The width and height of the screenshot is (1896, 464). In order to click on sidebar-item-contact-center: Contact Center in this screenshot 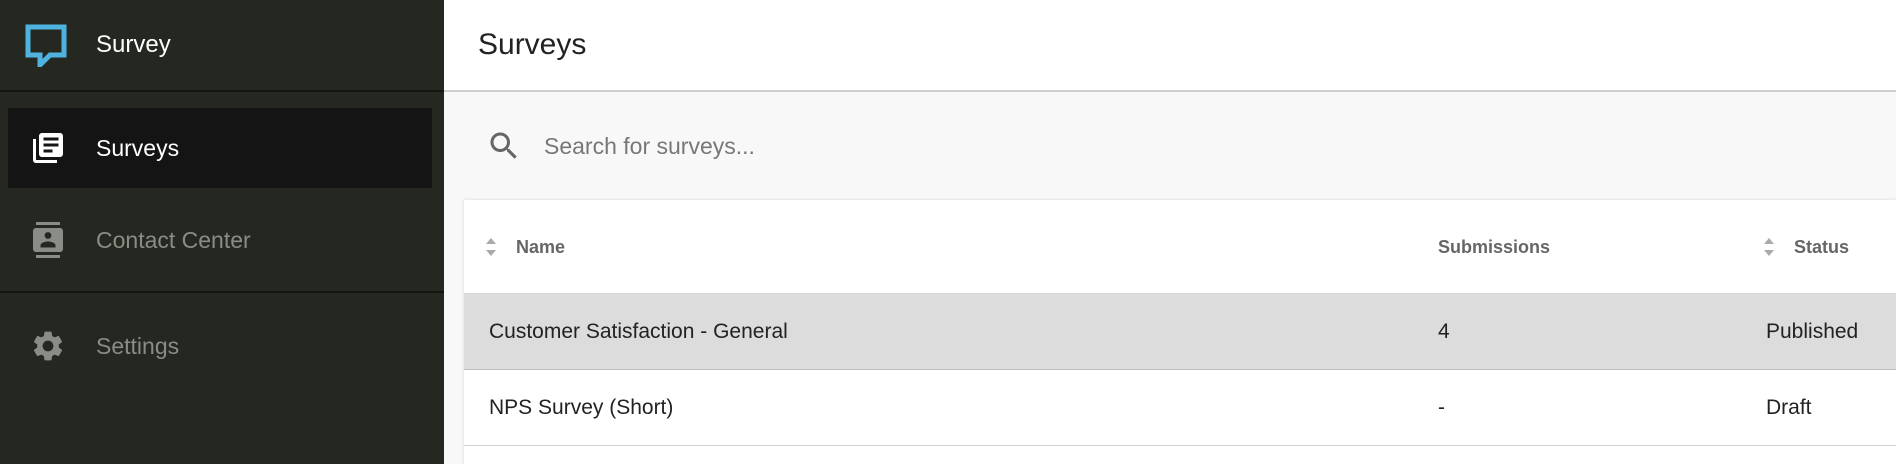, I will do `click(220, 240)`.